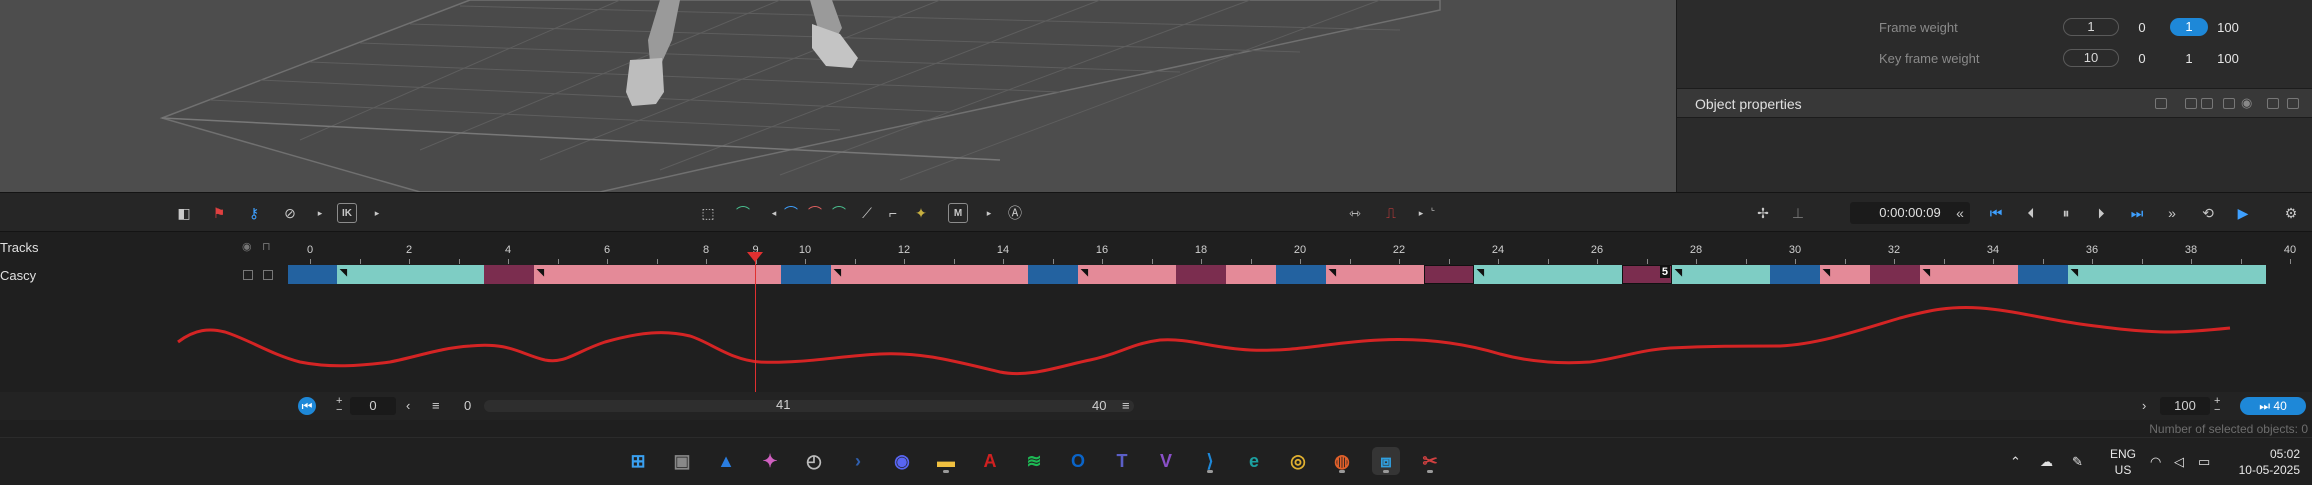  Describe the element at coordinates (858, 461) in the screenshot. I see `powershell-icon: ›` at that location.